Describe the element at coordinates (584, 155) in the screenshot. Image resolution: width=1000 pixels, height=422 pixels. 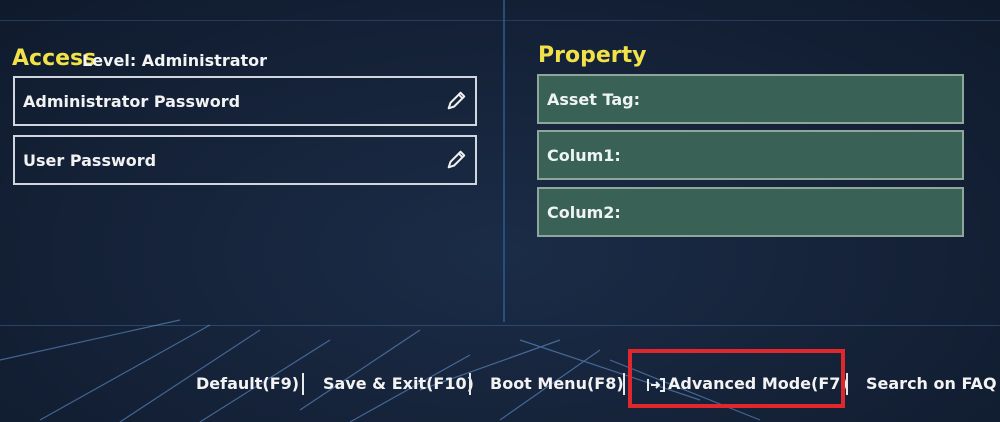
I see `colum1-label: Colum1:` at that location.